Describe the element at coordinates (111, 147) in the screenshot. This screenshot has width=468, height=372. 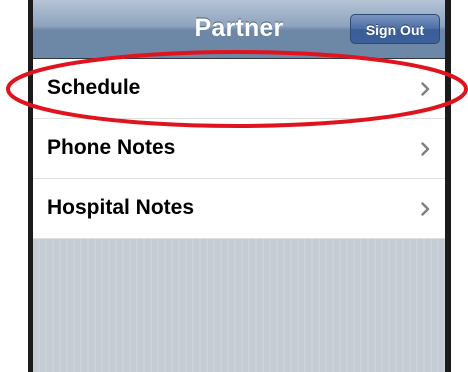
I see `list-item-label: Phone Notes` at that location.